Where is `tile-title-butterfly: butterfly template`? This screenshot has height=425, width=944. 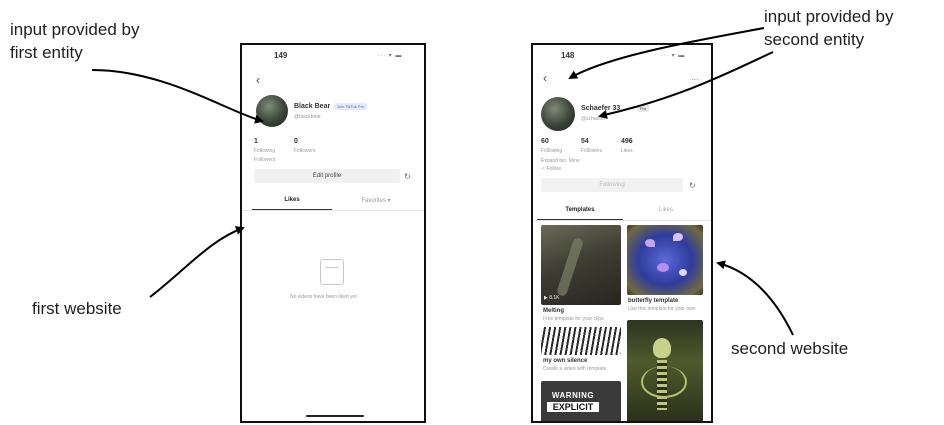 tile-title-butterfly: butterfly template is located at coordinates (653, 301).